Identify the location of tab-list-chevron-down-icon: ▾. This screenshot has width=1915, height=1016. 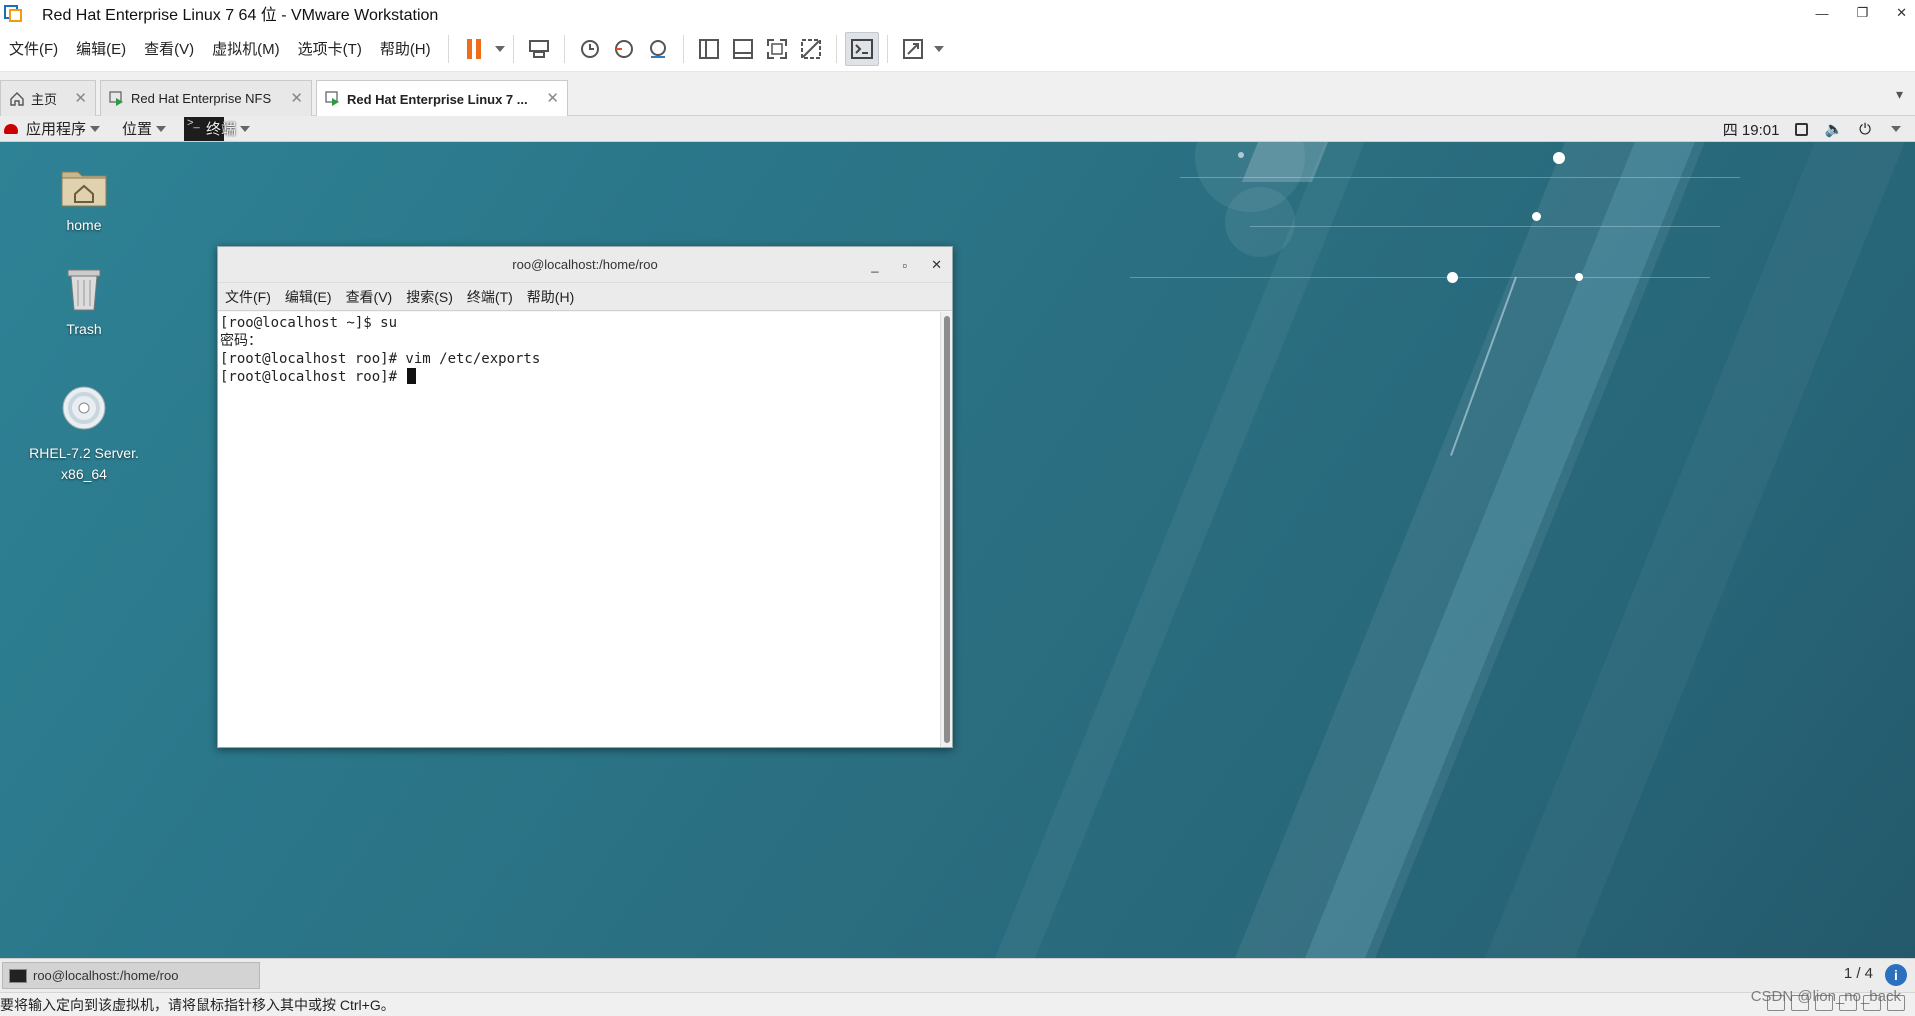
(1899, 94).